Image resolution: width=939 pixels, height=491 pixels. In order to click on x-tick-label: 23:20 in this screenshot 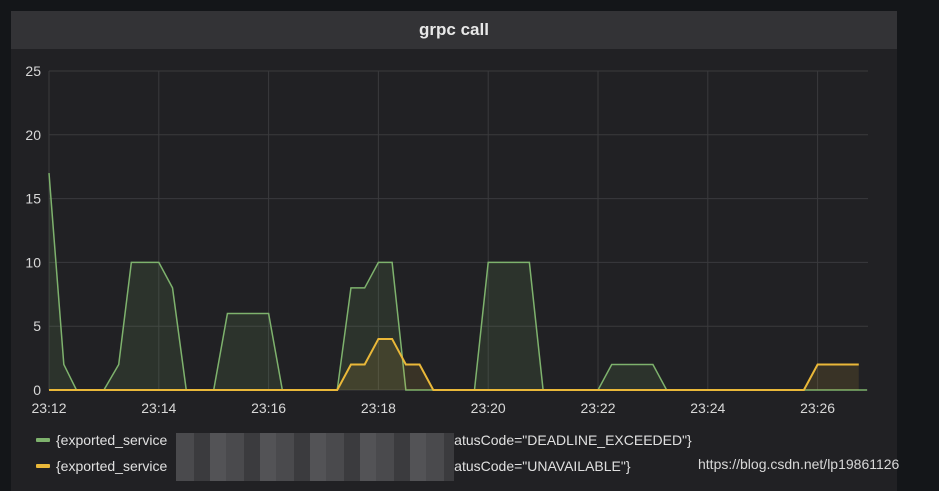, I will do `click(488, 408)`.